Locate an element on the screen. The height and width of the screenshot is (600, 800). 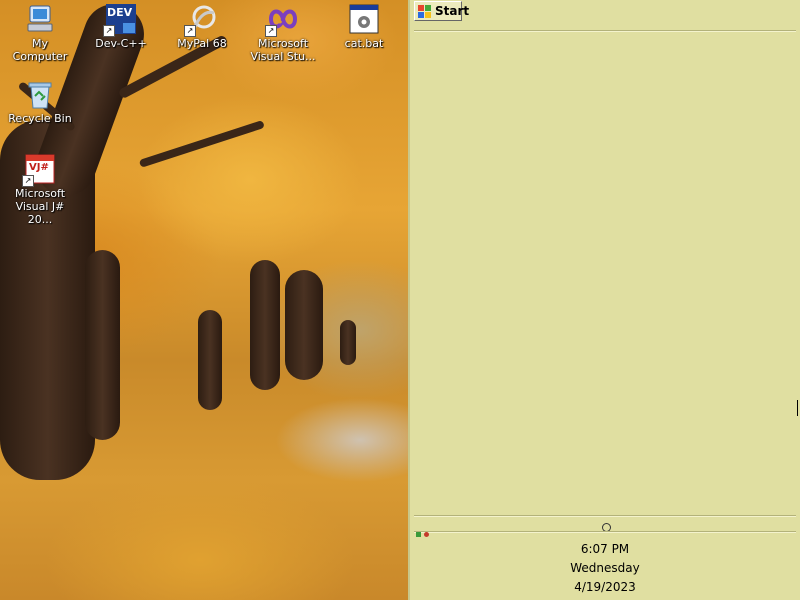
my-computer-icon is located at coordinates (40, 19).